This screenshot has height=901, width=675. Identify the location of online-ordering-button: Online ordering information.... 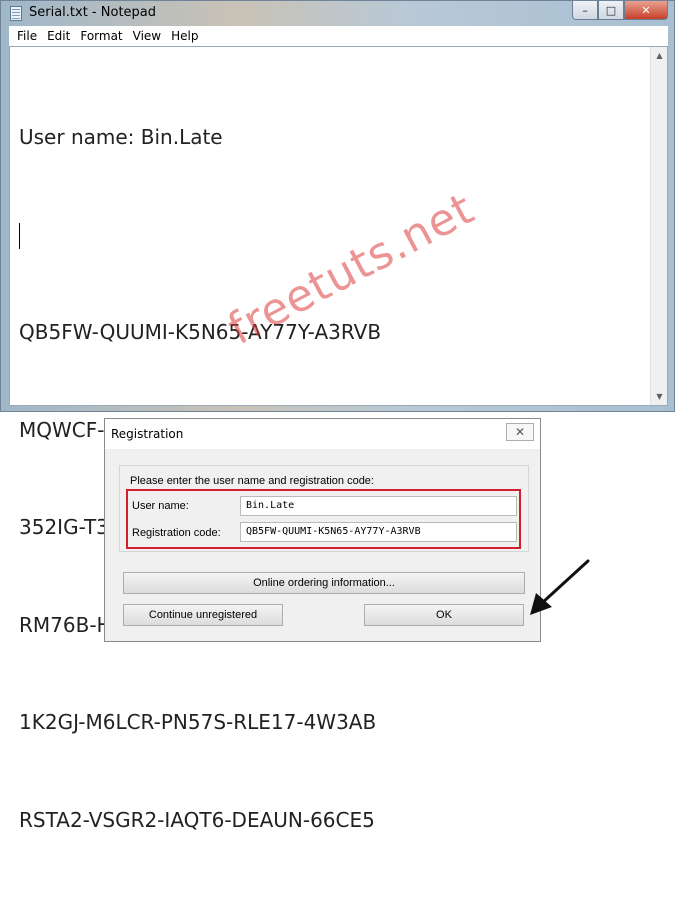
(324, 583).